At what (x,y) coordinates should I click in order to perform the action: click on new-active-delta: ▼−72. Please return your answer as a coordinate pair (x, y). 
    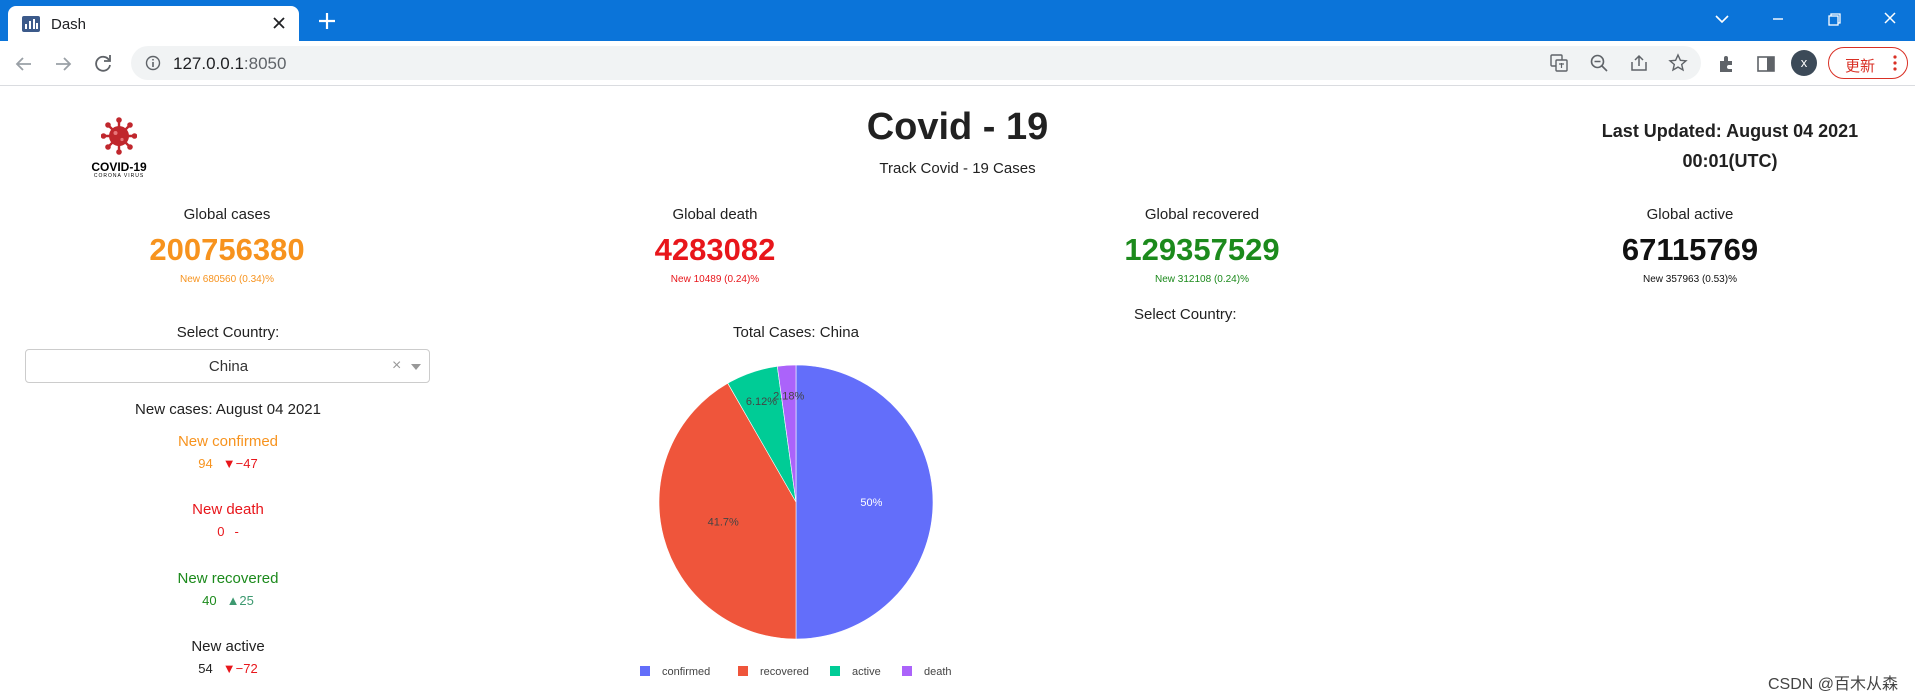
    Looking at the image, I should click on (240, 668).